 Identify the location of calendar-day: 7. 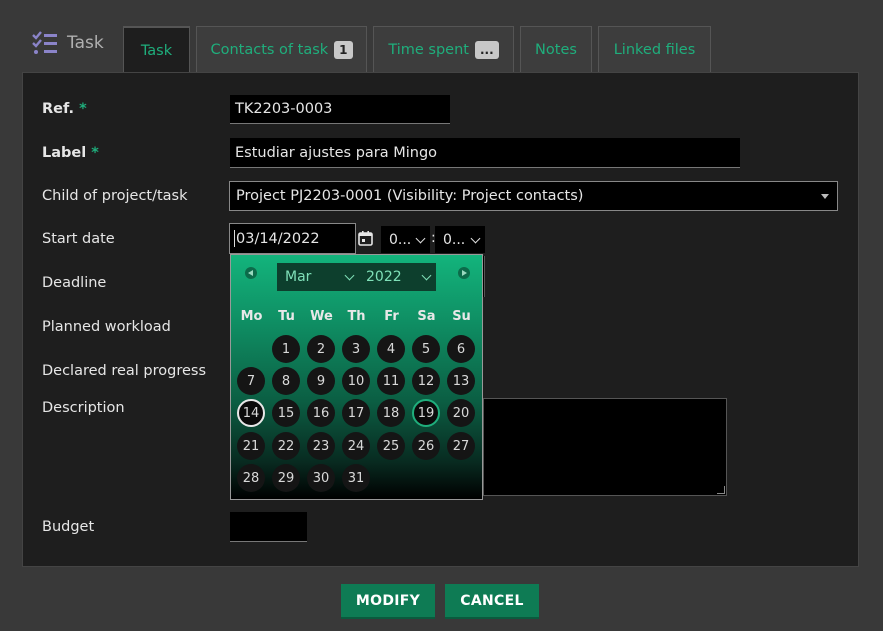
(251, 381).